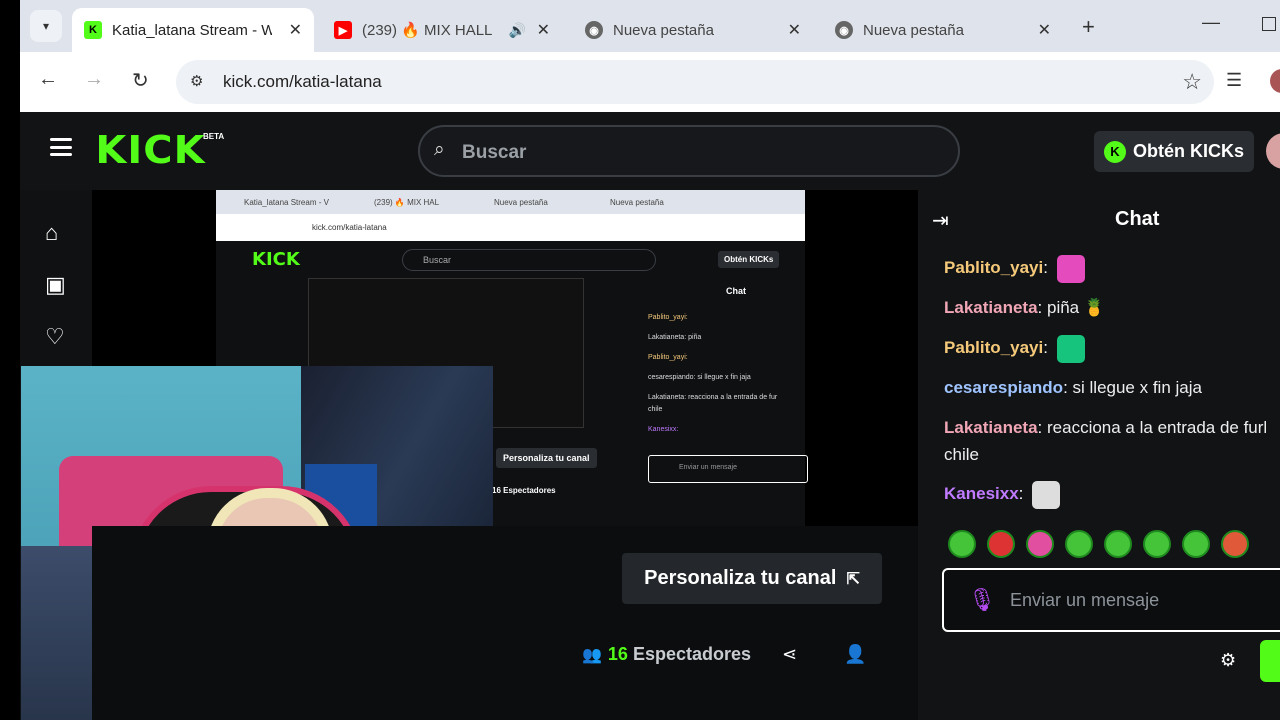 Image resolution: width=1280 pixels, height=720 pixels. Describe the element at coordinates (1192, 82) in the screenshot. I see `bookmark-star-icon: ☆` at that location.